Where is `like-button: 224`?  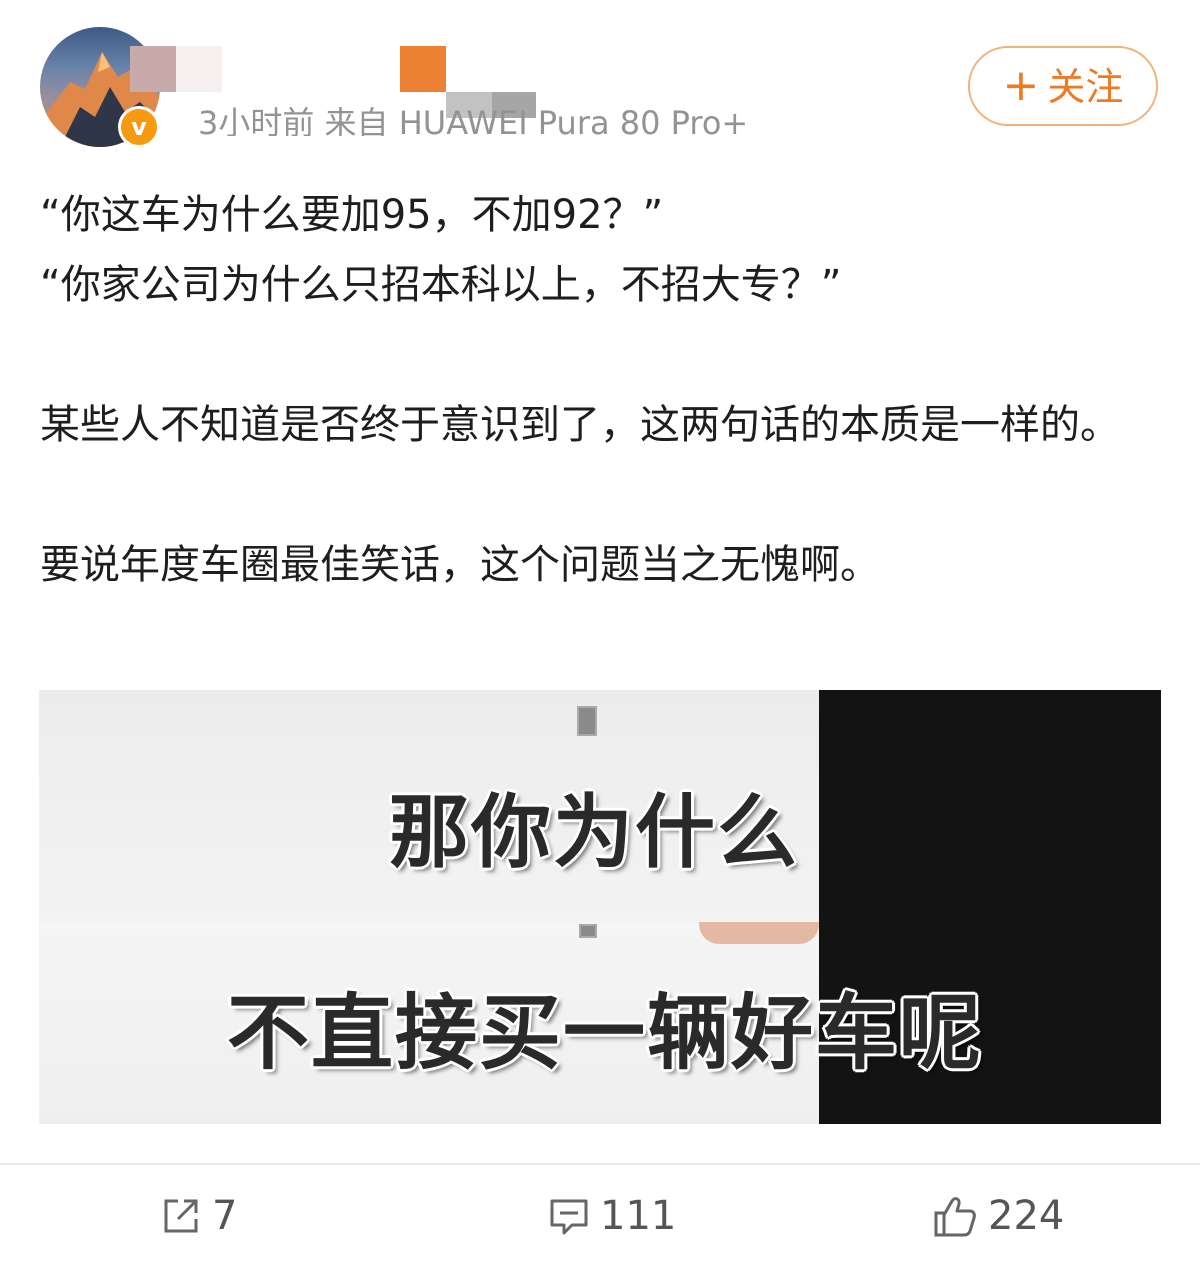 like-button: 224 is located at coordinates (998, 1216).